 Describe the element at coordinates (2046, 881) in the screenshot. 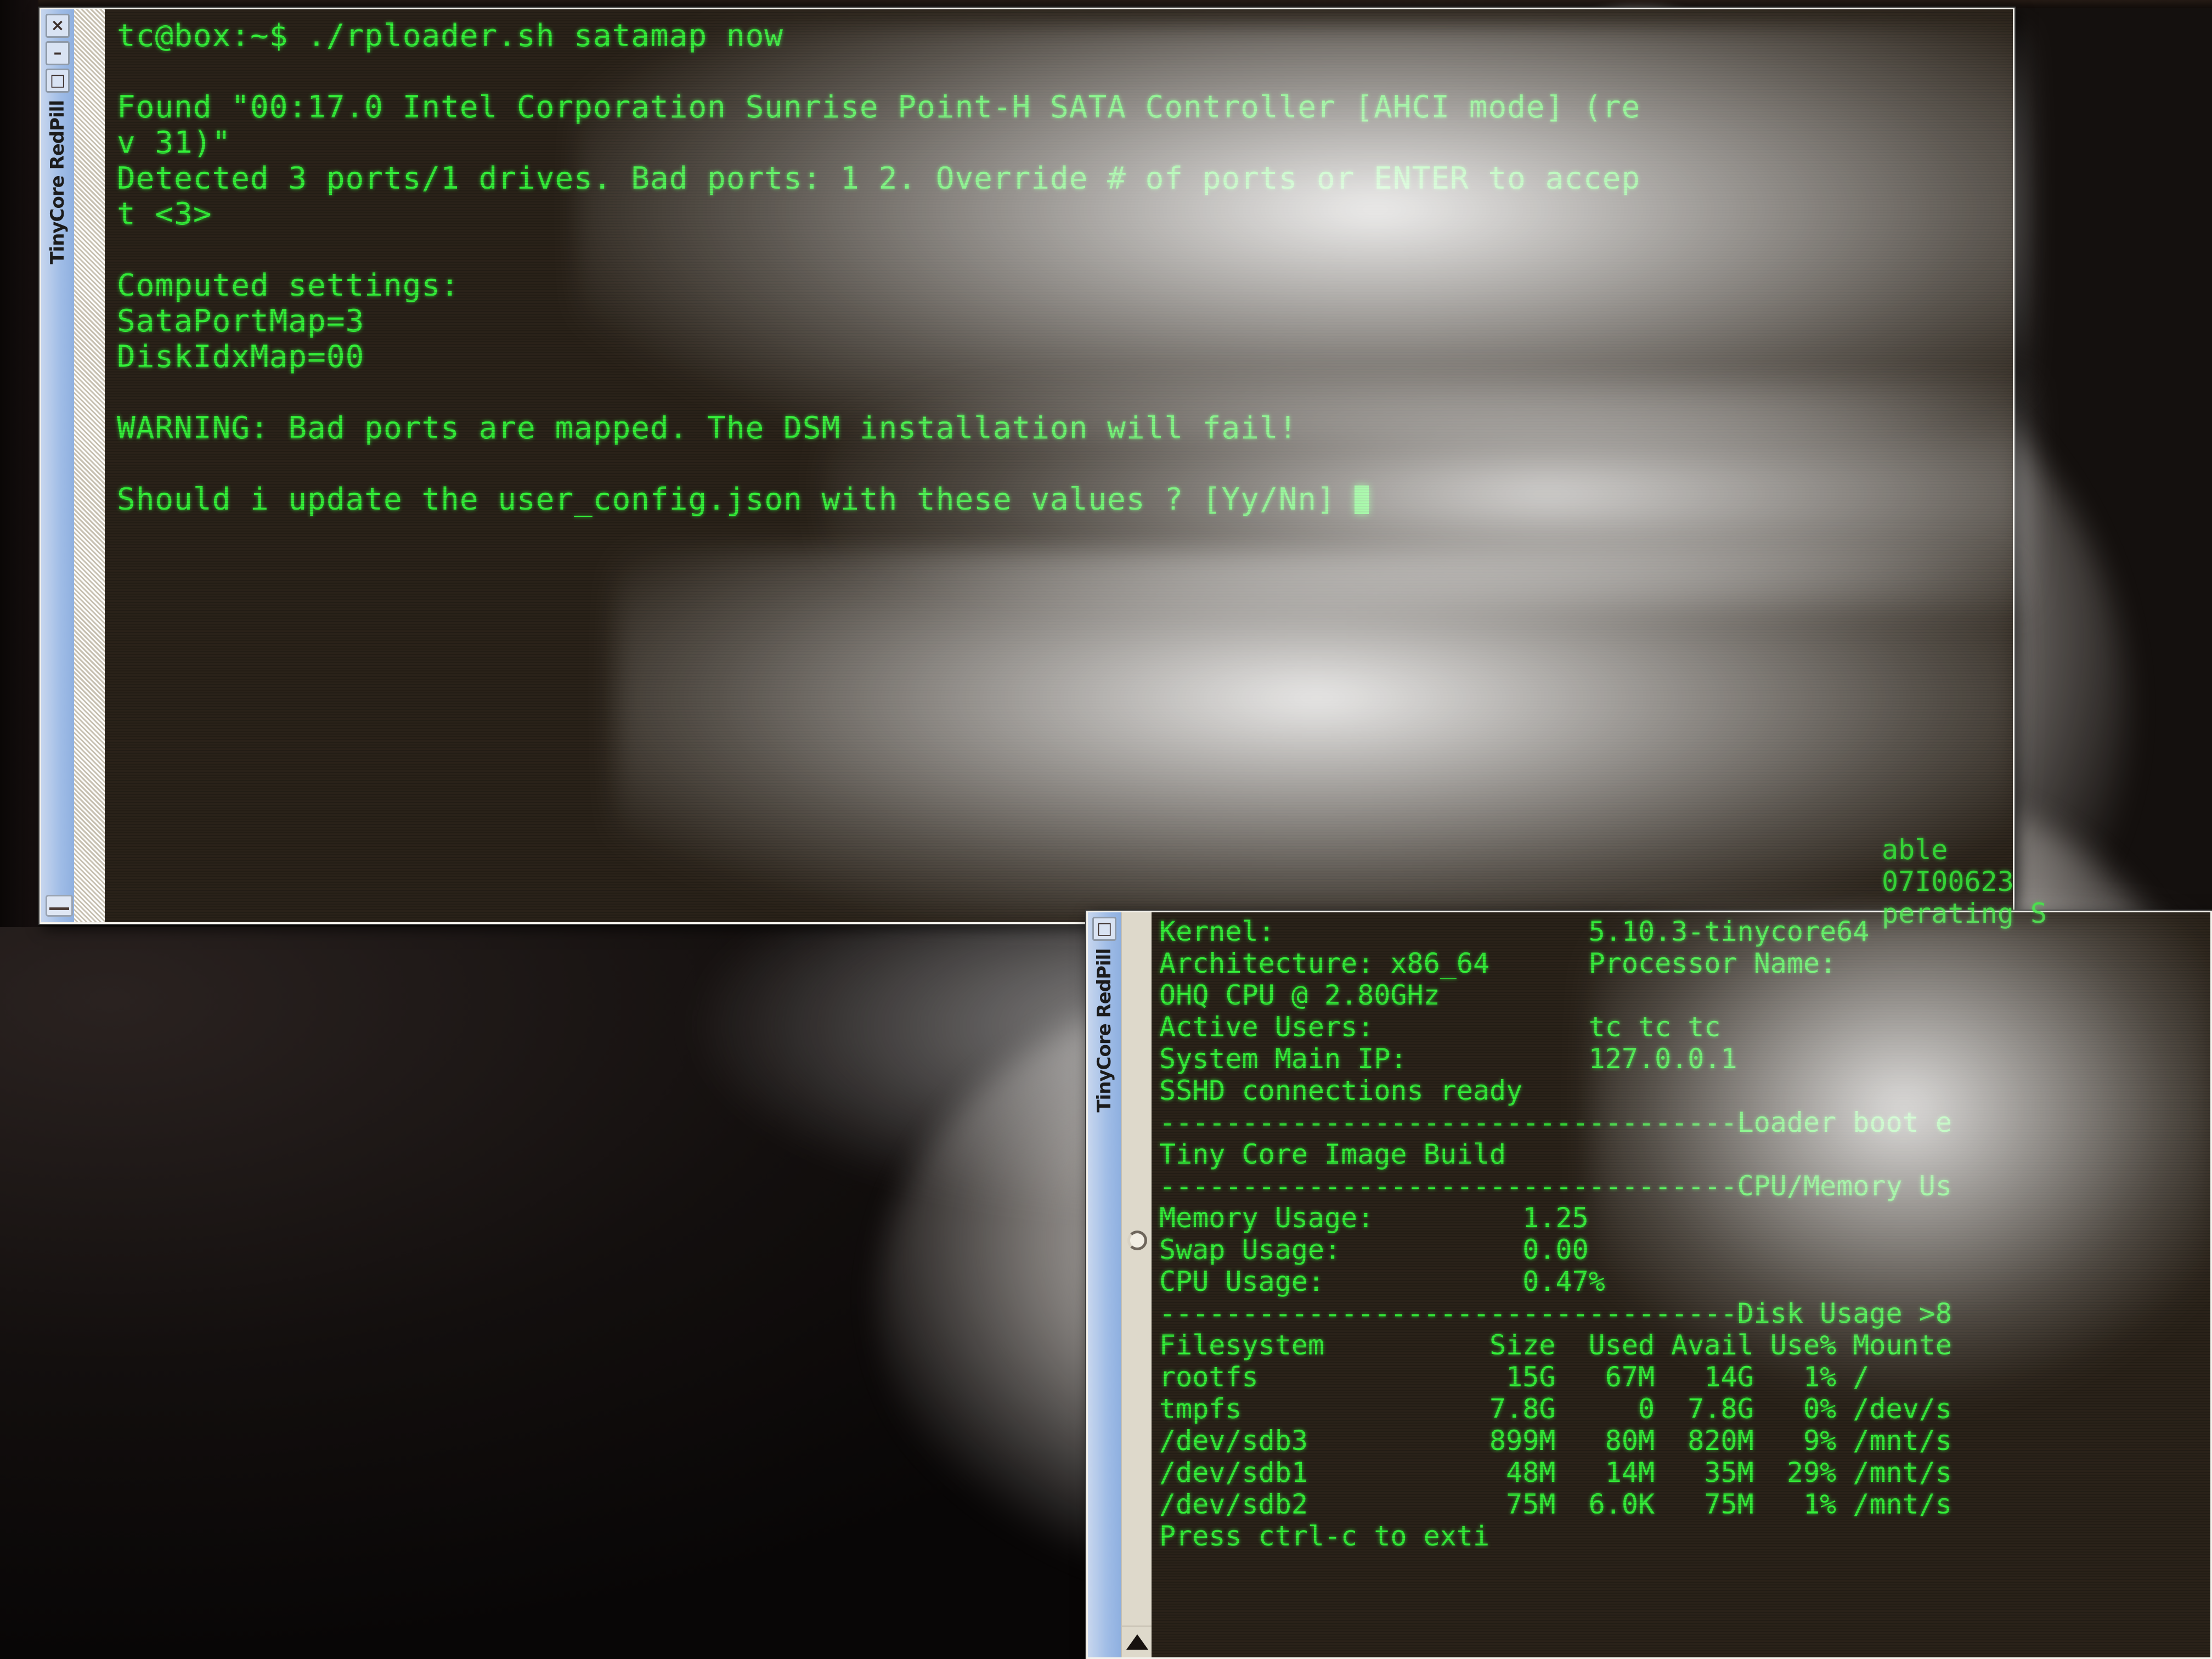

I see `status-partial-top-lines: able 07I00623 perating S` at that location.